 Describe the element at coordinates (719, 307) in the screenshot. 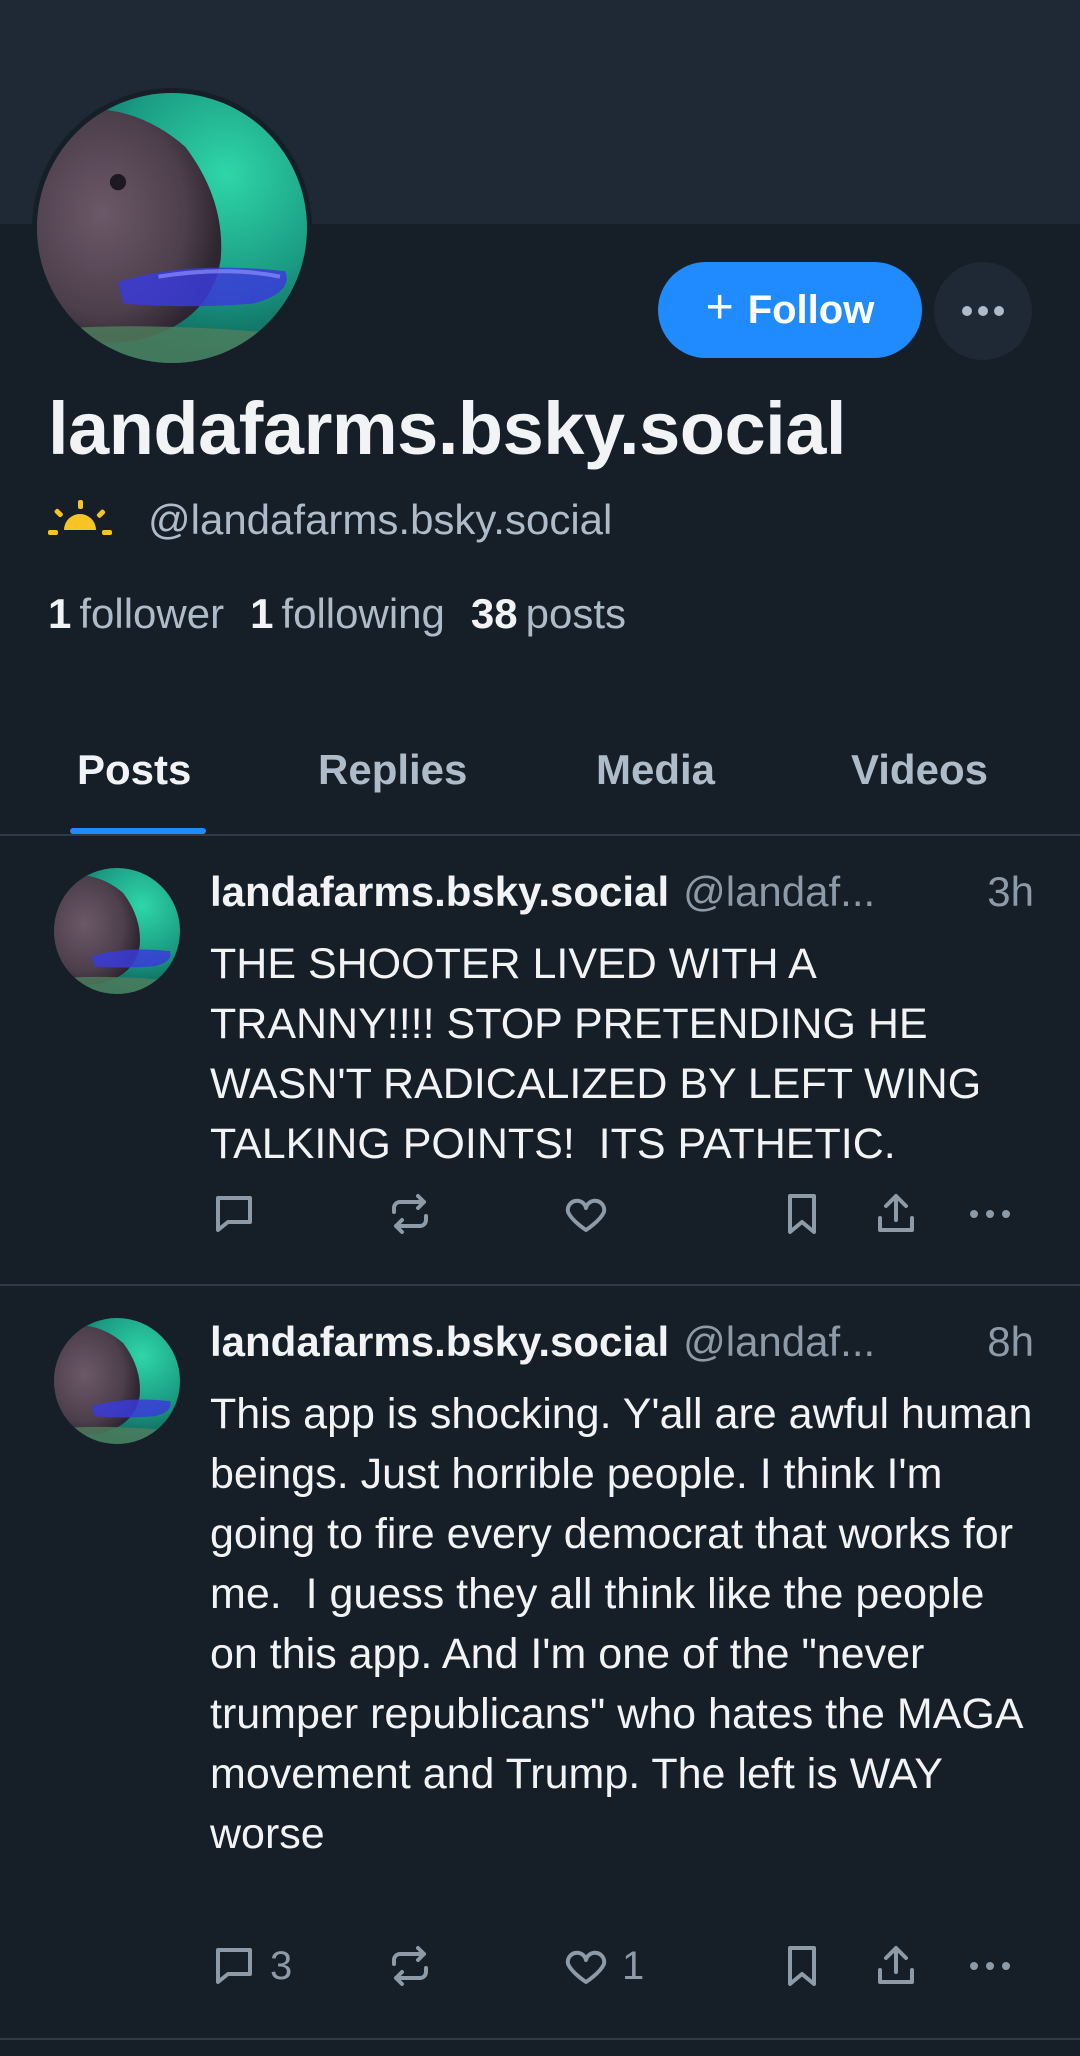

I see `plus-icon: +` at that location.